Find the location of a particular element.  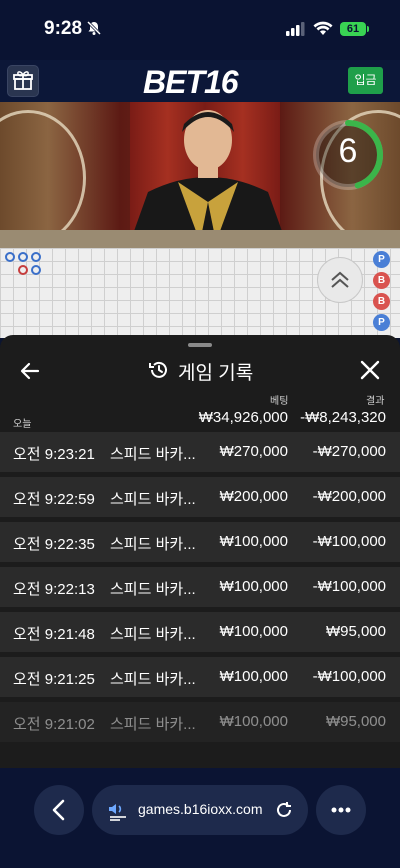

row-time: 오전 9:21:02 is located at coordinates (54, 724).